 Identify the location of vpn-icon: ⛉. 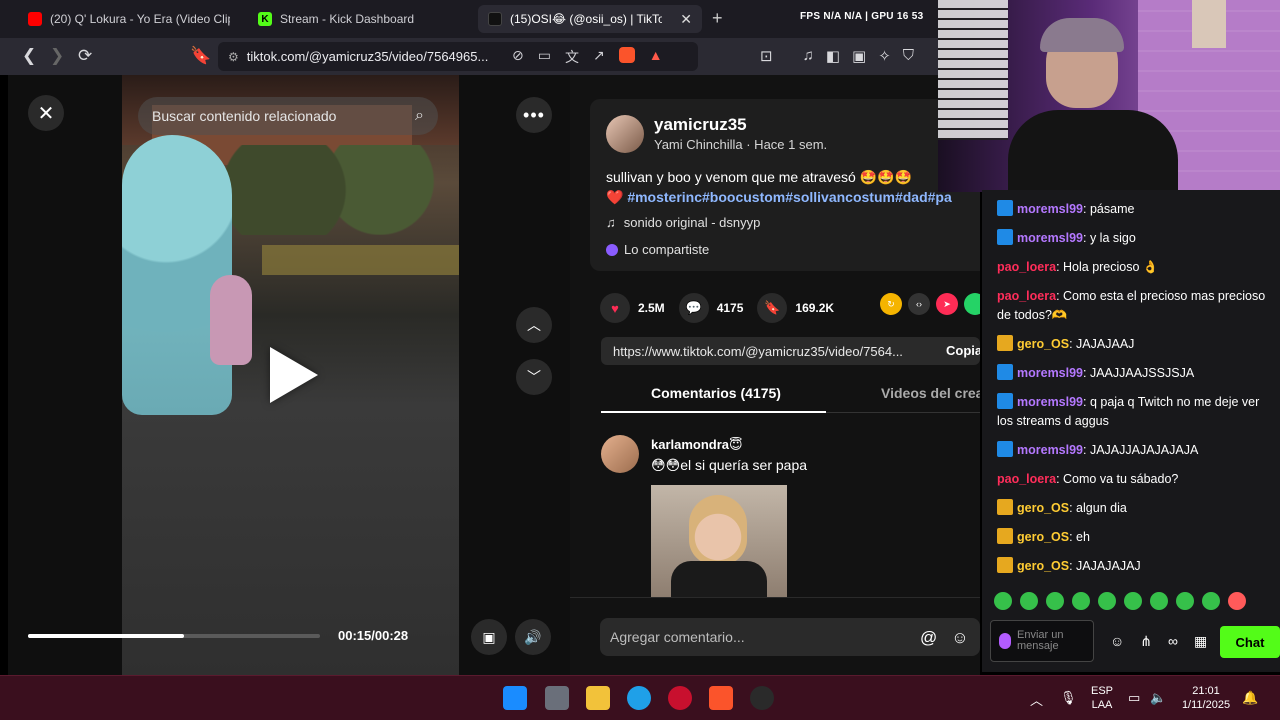
(908, 56).